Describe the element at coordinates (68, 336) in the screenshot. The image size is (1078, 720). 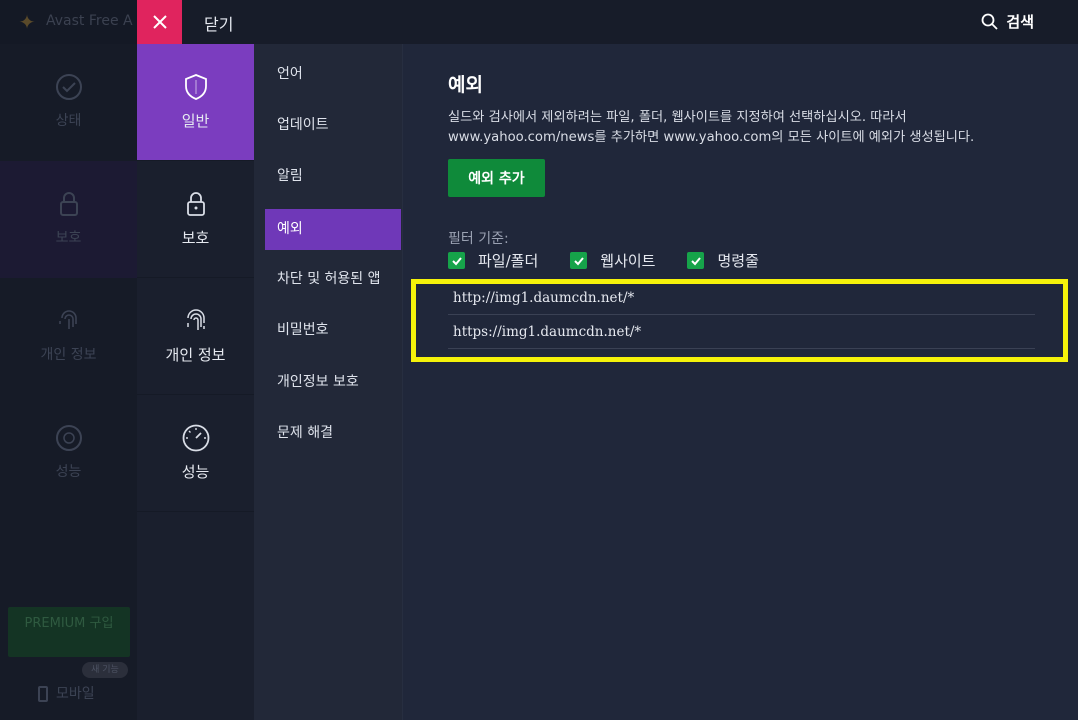
I see `background-nav-privacy: 개인 정보` at that location.